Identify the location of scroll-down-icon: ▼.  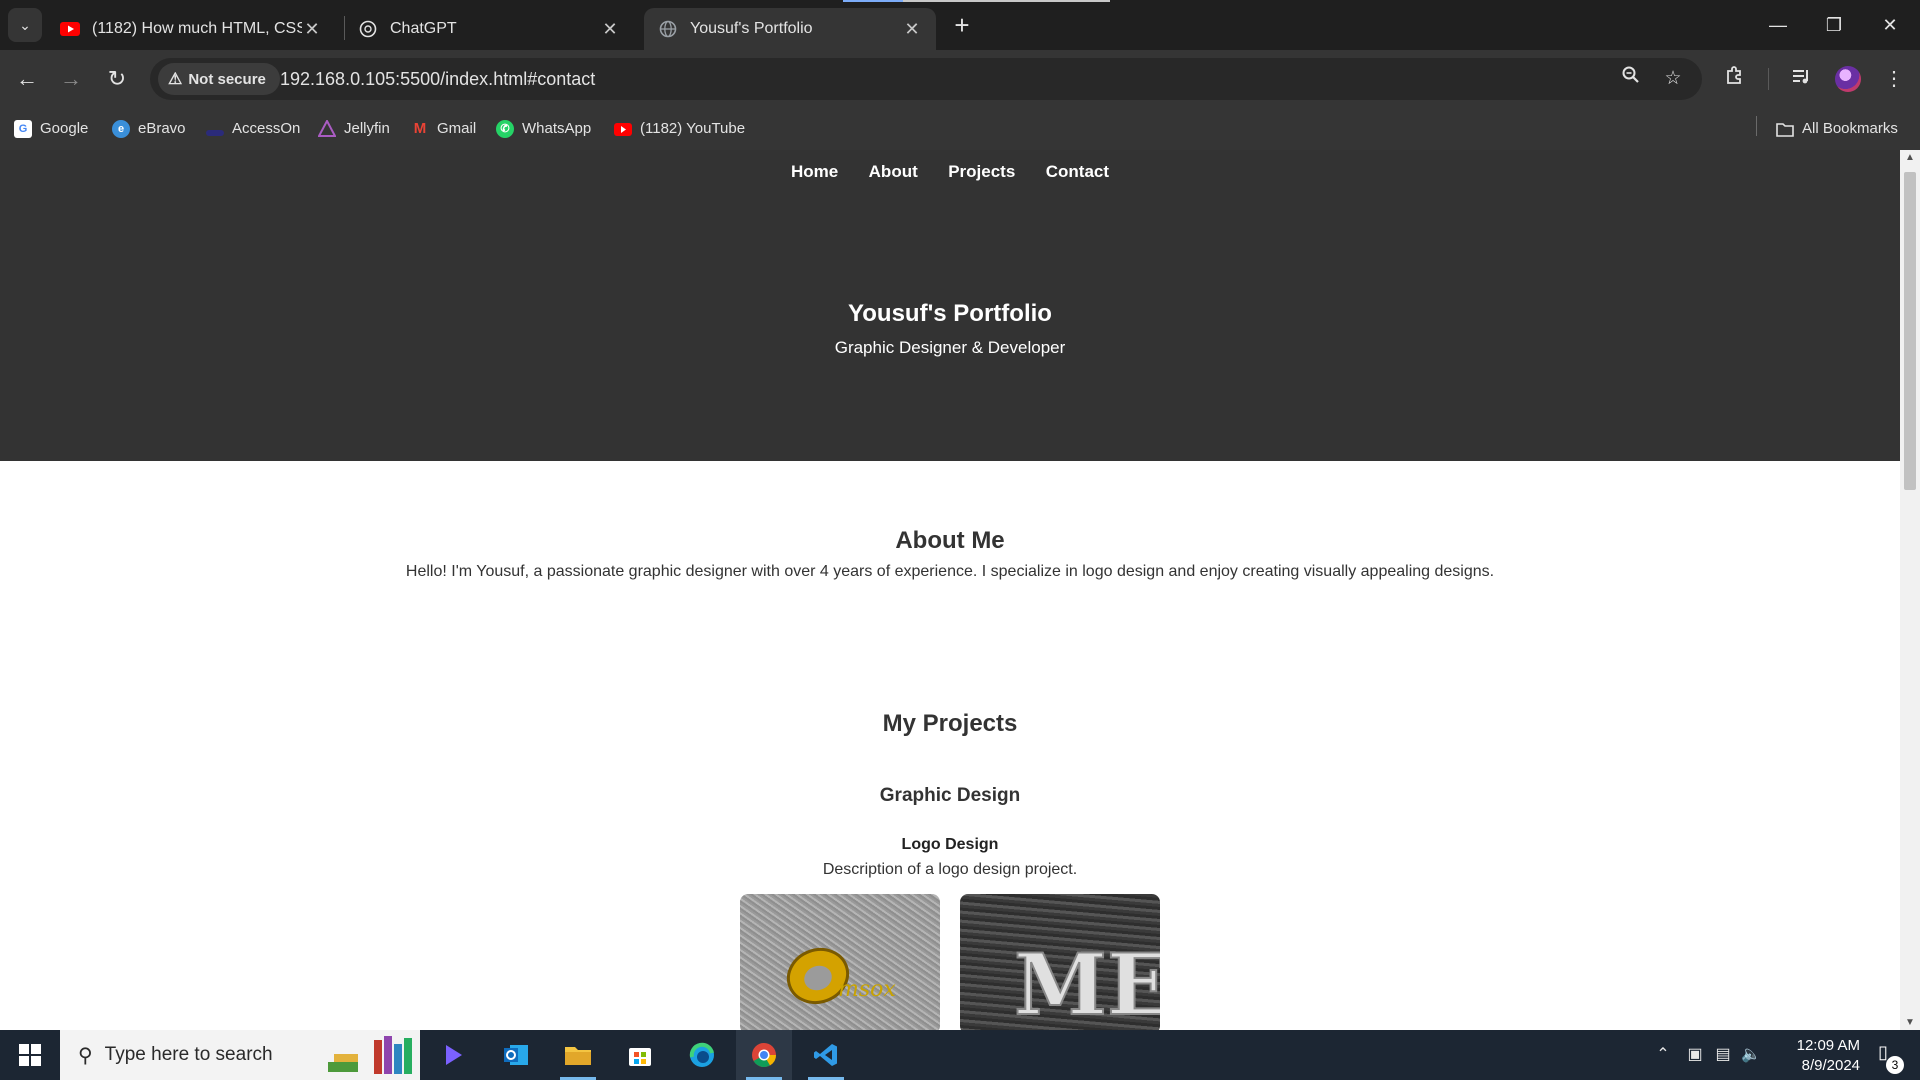
(1910, 1022).